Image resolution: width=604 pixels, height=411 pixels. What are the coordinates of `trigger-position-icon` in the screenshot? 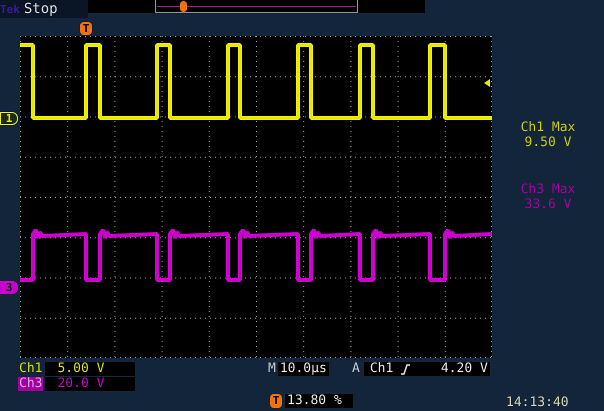 It's located at (183, 6).